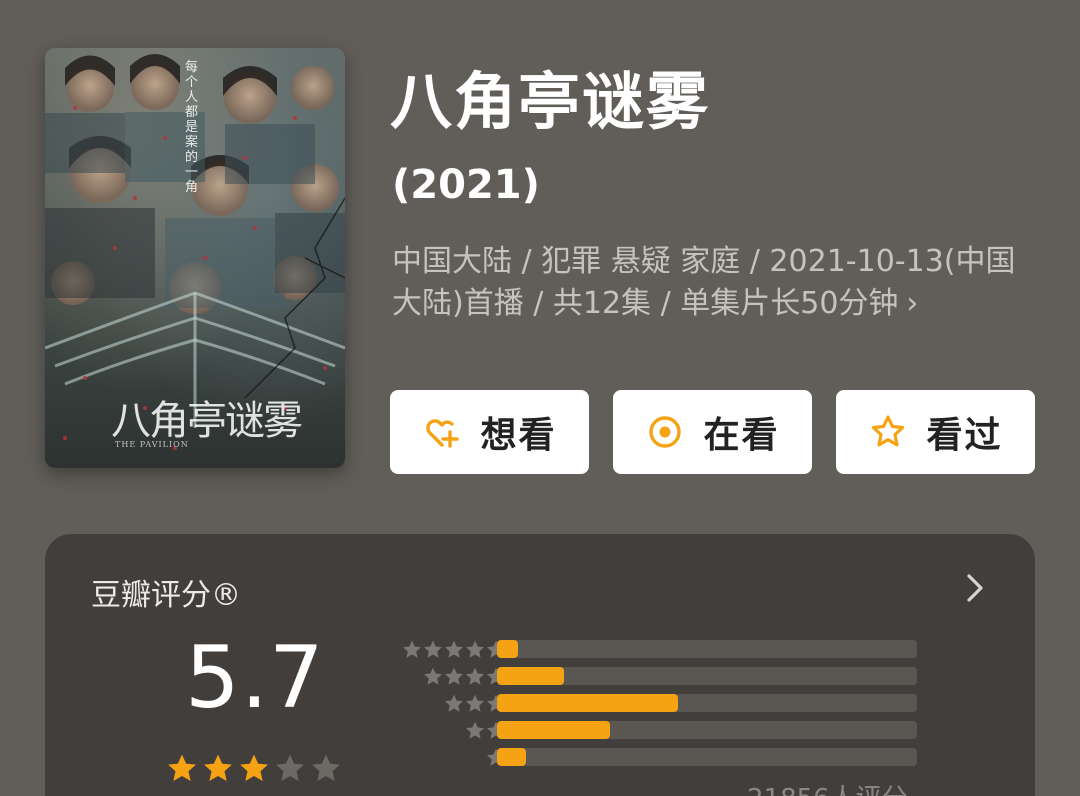  Describe the element at coordinates (665, 432) in the screenshot. I see `circle-dot-icon` at that location.